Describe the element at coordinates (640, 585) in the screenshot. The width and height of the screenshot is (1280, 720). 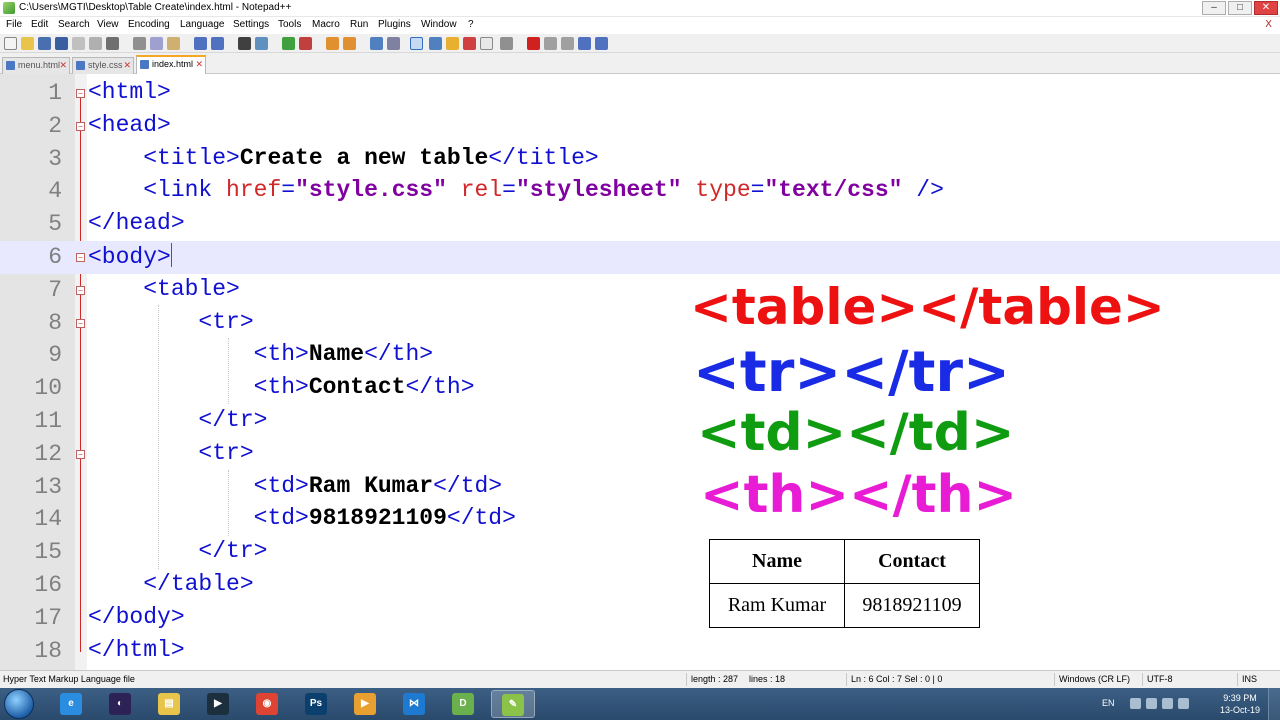
I see `code-line: 16 </table>` at that location.